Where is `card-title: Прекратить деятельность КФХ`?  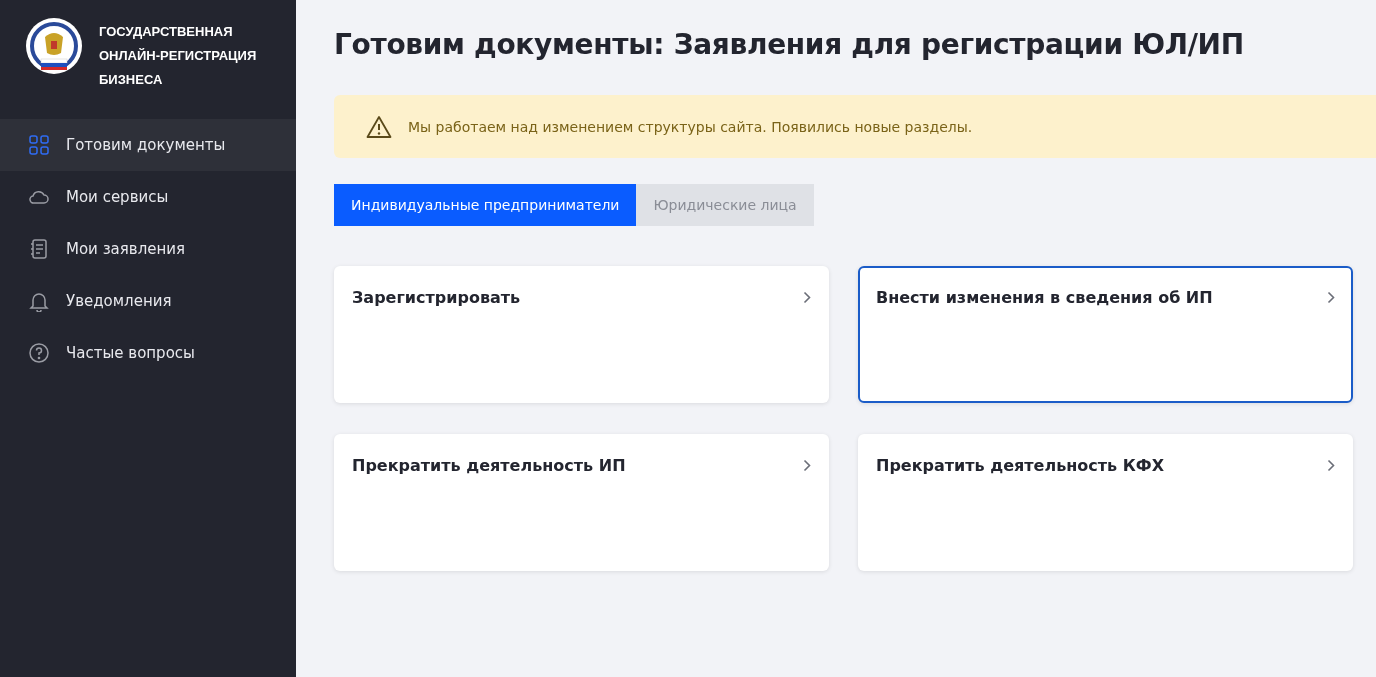 card-title: Прекратить деятельность КФХ is located at coordinates (1020, 465).